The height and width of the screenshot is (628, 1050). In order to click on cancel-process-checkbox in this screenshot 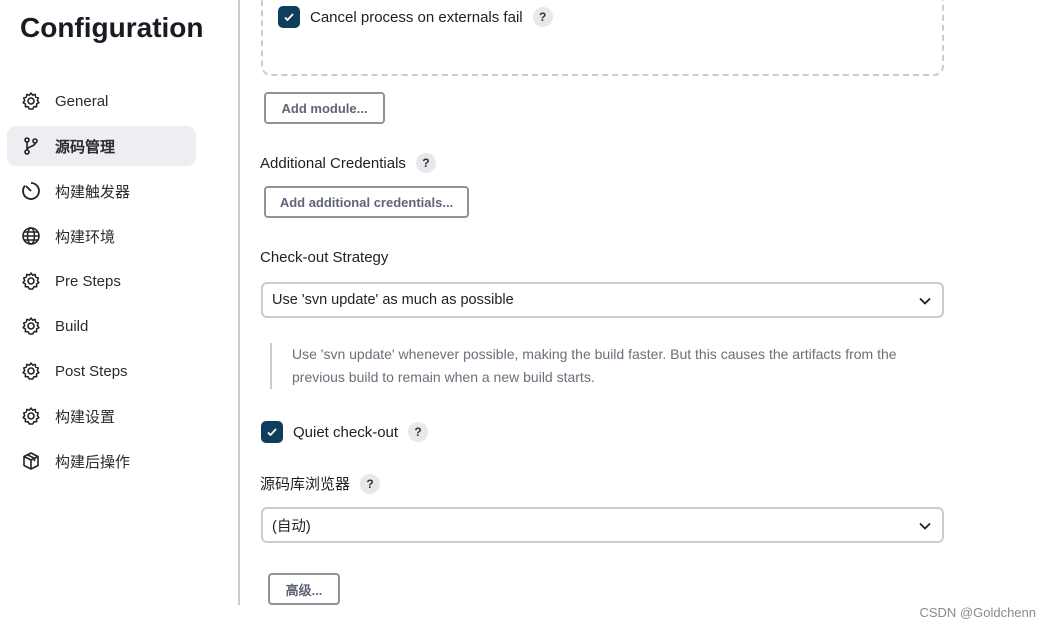, I will do `click(289, 17)`.